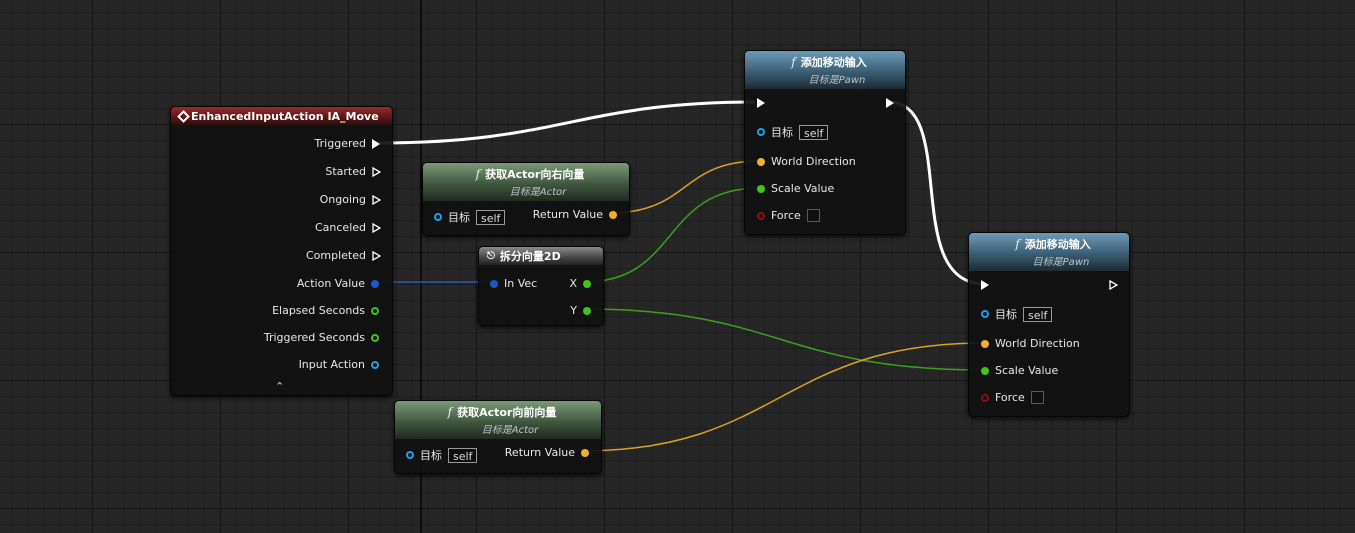 The height and width of the screenshot is (533, 1355). I want to click on event-icon, so click(183, 116).